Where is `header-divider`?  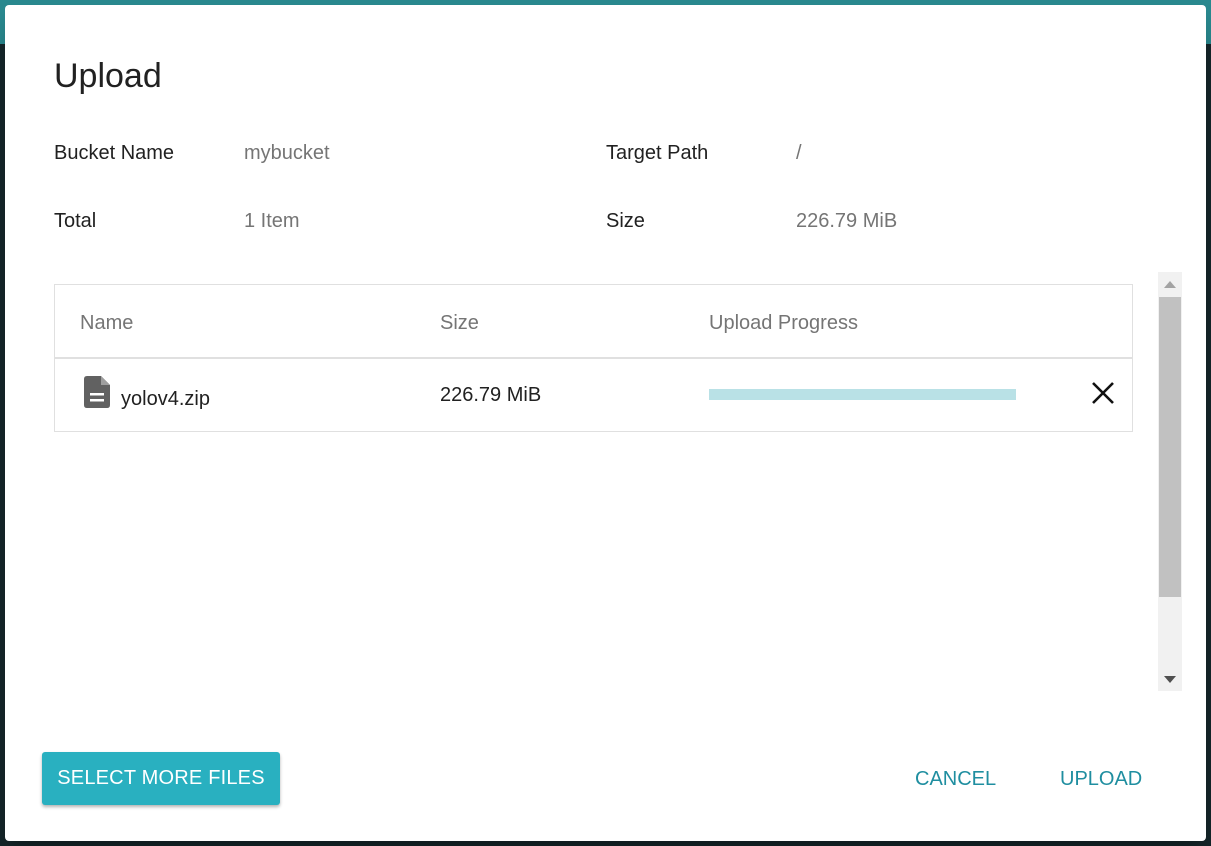
header-divider is located at coordinates (593, 358).